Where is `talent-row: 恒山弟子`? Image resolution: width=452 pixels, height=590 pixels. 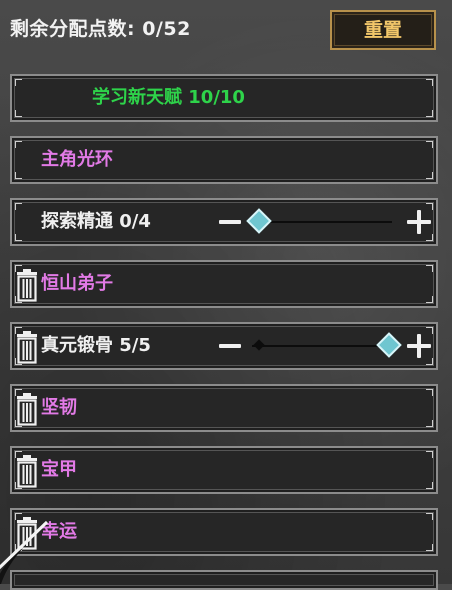 talent-row: 恒山弟子 is located at coordinates (224, 284).